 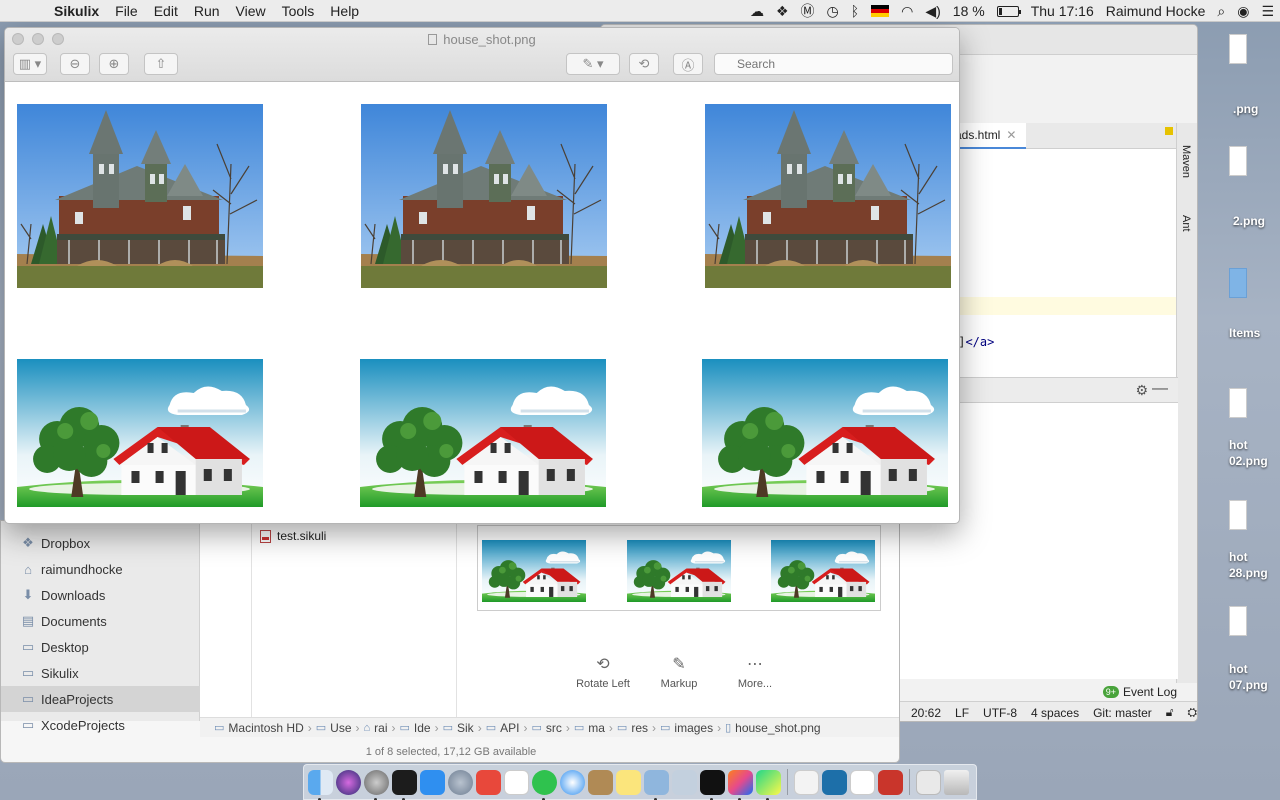 I want to click on zoom-out-button: ⊖, so click(x=75, y=64).